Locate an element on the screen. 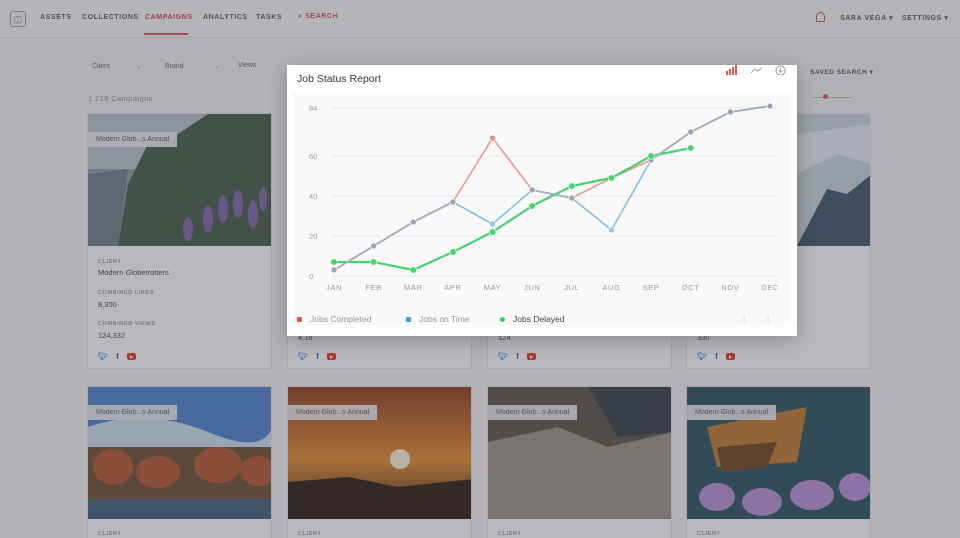 This screenshot has height=538, width=960. bar-chart-icon is located at coordinates (731, 70).